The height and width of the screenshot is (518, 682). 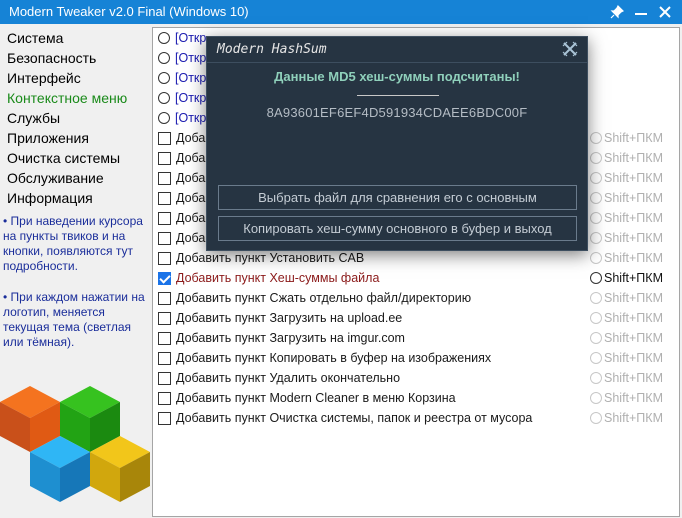 I want to click on sidebar-item-information: Информация, so click(x=50, y=198).